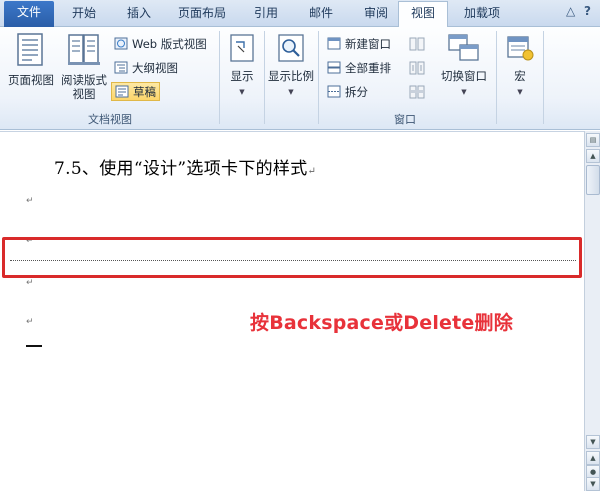 This screenshot has width=600, height=491. I want to click on outline-view-label: 大纲视图, so click(155, 68).